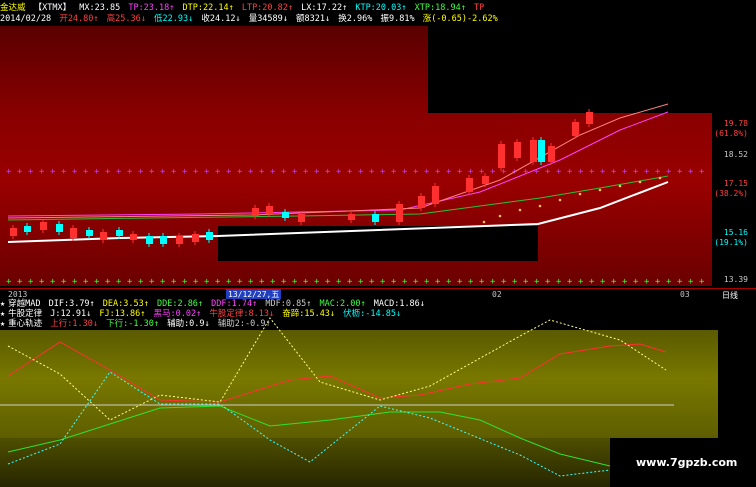 The width and height of the screenshot is (756, 487). Describe the element at coordinates (738, 365) in the screenshot. I see `indicator-label-1: 1.00` at that location.